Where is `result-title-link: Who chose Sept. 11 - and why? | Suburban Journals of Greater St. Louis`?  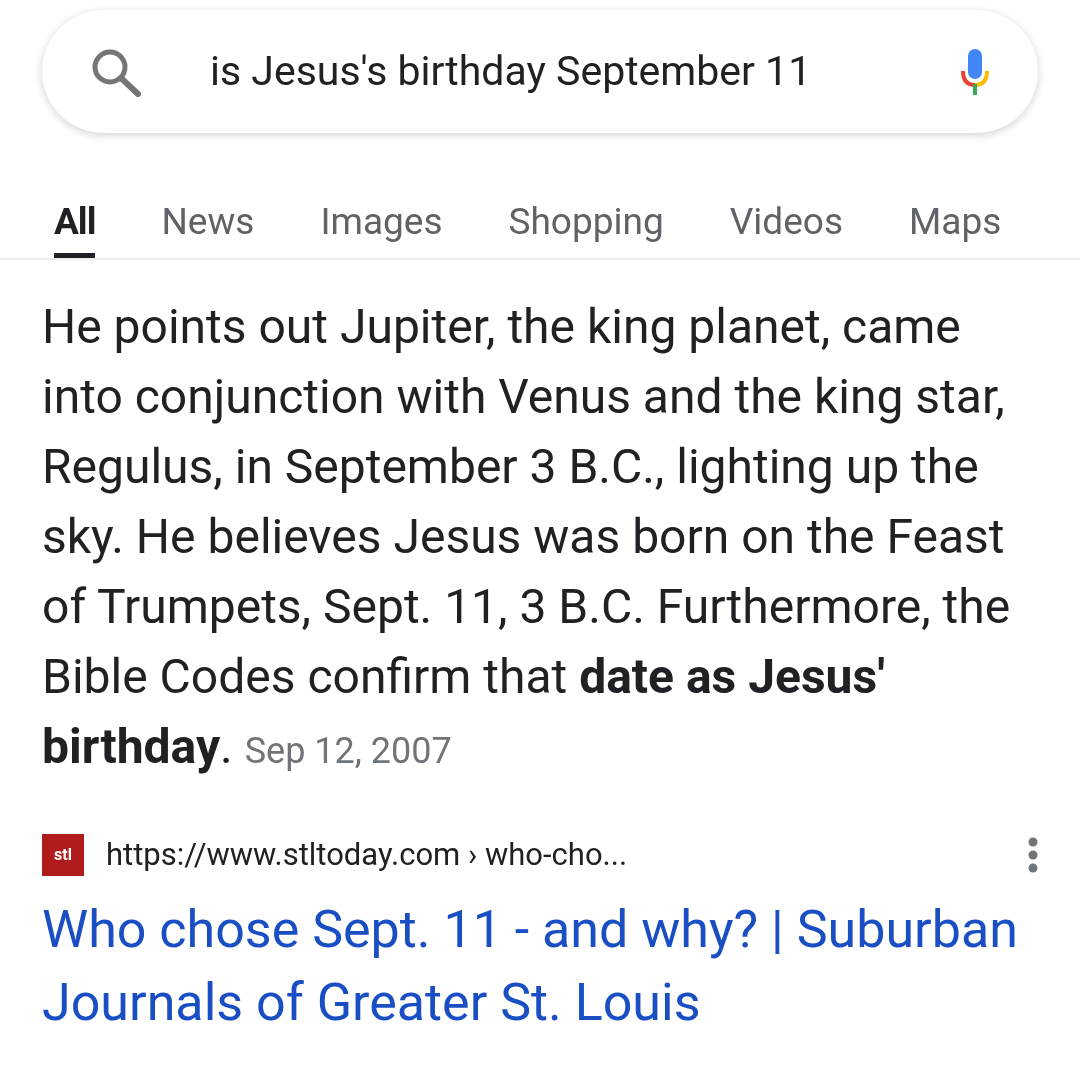
result-title-link: Who chose Sept. 11 - and why? | Suburban Journals of Greater St. Louis is located at coordinates (540, 965).